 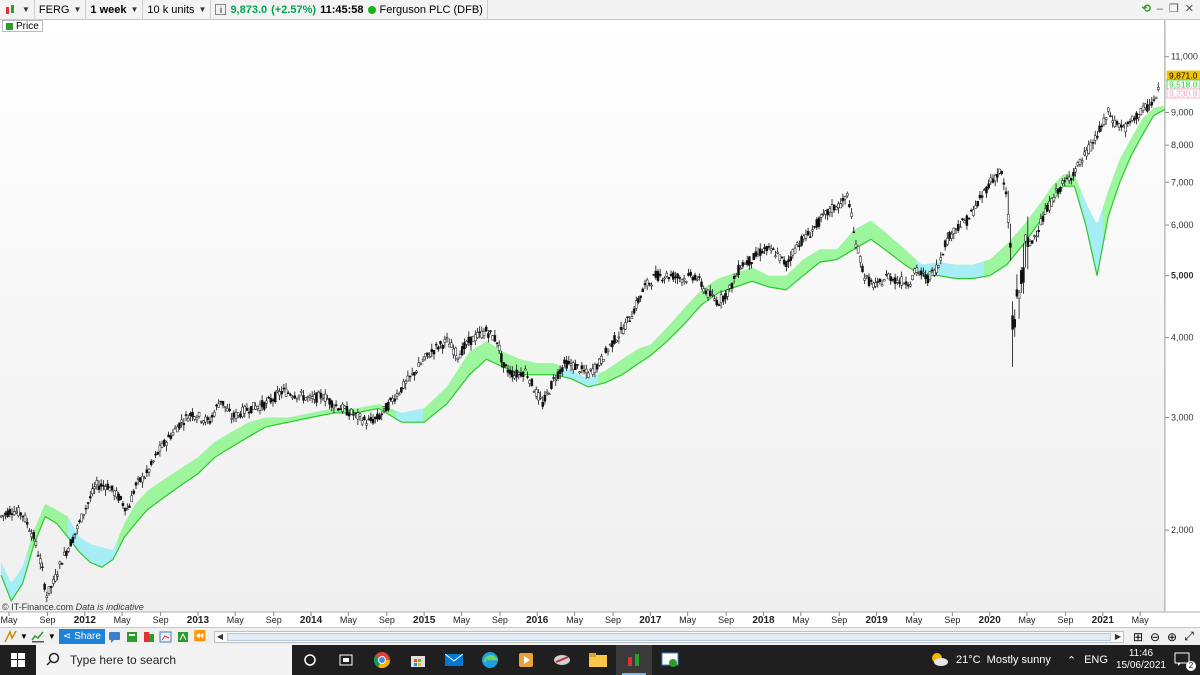 What do you see at coordinates (38, 637) in the screenshot?
I see `indicator-icon` at bounding box center [38, 637].